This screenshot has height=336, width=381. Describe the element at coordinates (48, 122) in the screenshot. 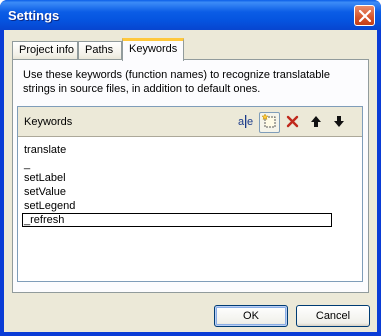

I see `keywords-title: Keywords` at that location.